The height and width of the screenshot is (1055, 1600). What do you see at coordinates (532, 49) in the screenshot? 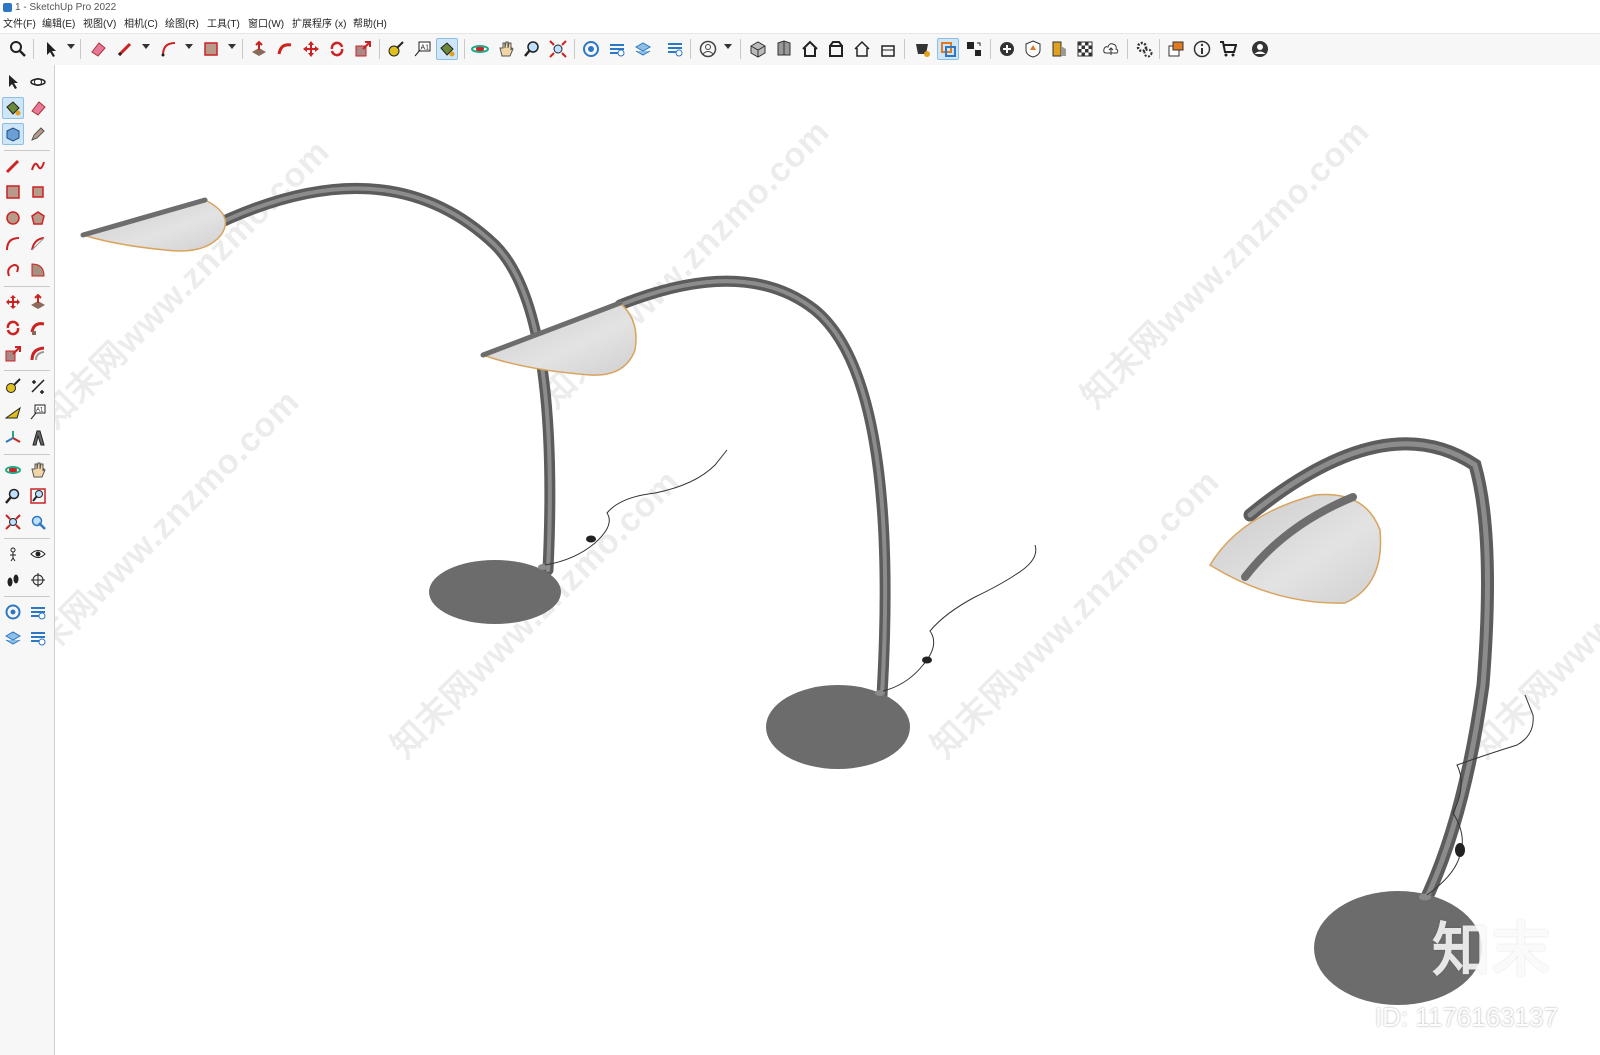
I see `zoom-tool-icon` at bounding box center [532, 49].